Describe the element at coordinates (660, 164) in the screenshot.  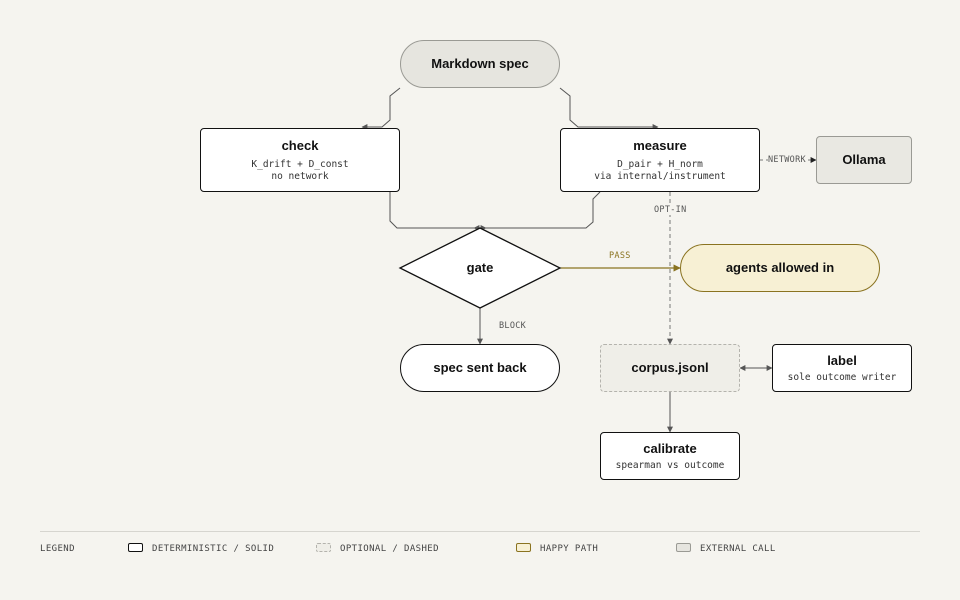
I see `node-measure-sub1: D_pair + H_norm` at that location.